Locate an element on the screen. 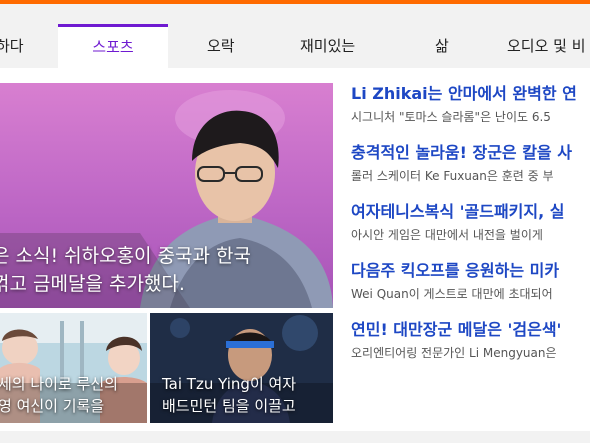 The height and width of the screenshot is (443, 590). tab-life: 삶 is located at coordinates (442, 46).